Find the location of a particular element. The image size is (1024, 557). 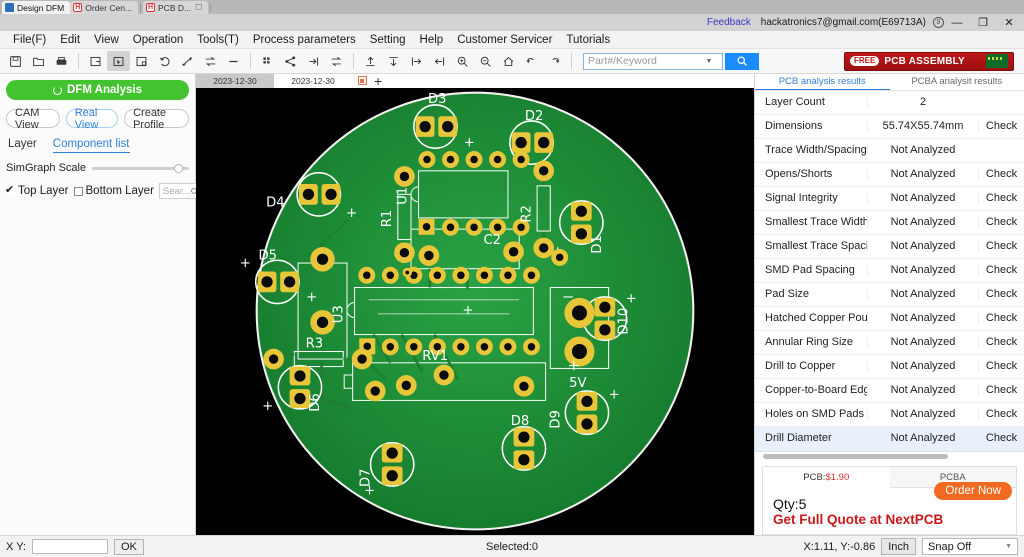

export-icon is located at coordinates (336, 61).